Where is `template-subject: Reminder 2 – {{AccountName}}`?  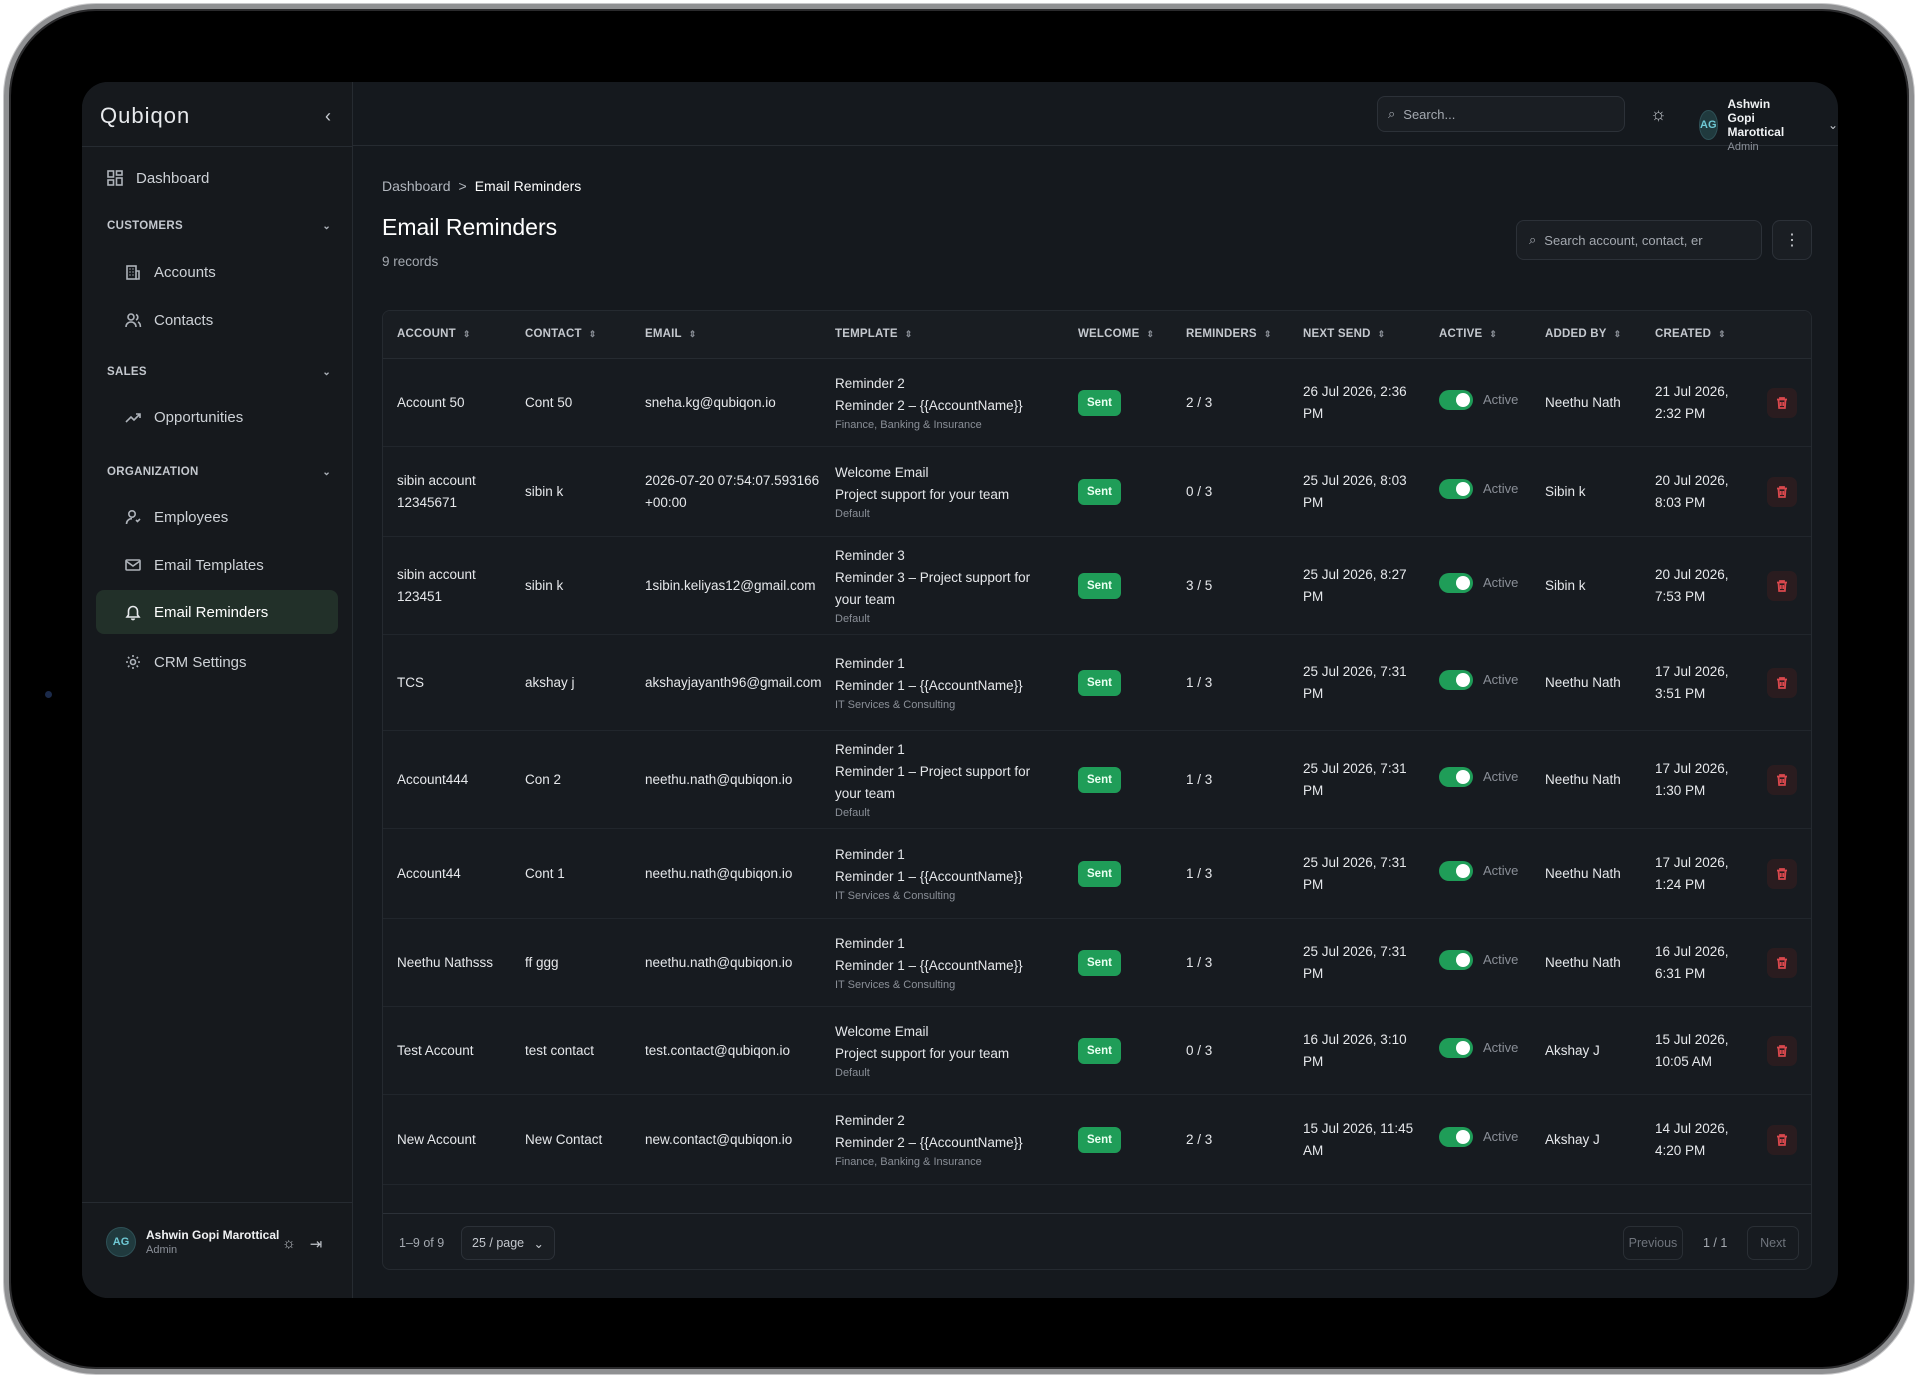
template-subject: Reminder 2 – {{AccountName}} is located at coordinates (929, 1142).